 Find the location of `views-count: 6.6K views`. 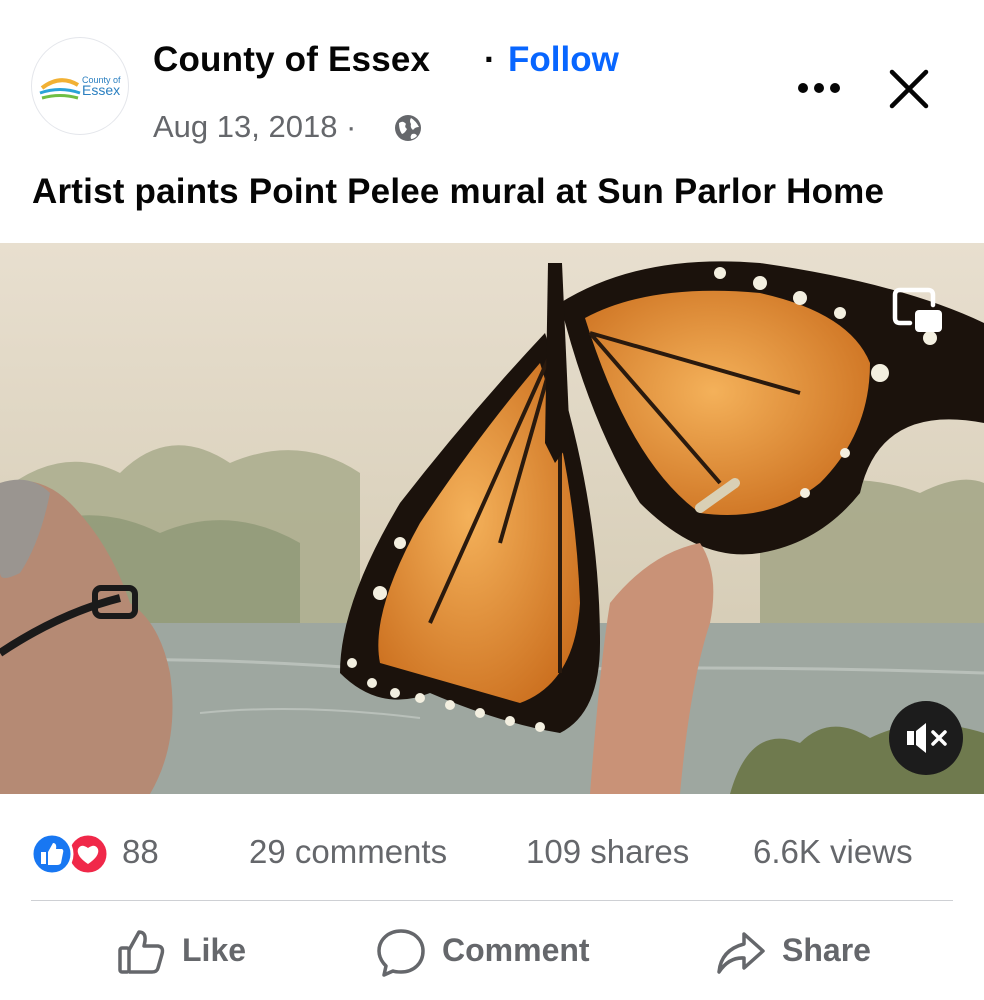

views-count: 6.6K views is located at coordinates (833, 851).